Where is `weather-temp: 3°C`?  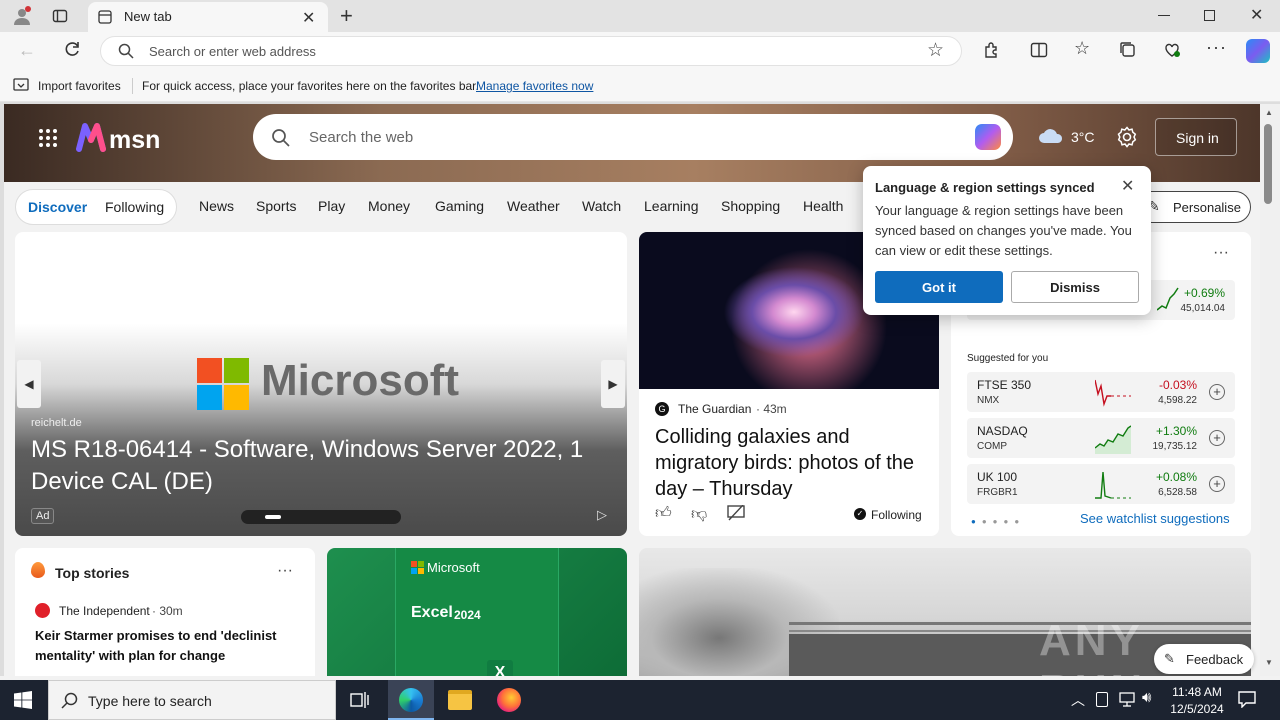 weather-temp: 3°C is located at coordinates (1083, 137).